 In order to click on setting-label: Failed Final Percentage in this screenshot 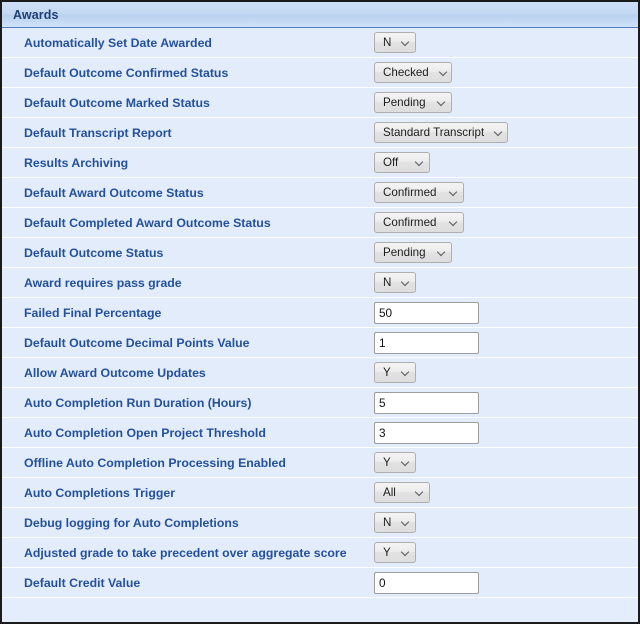, I will do `click(93, 312)`.